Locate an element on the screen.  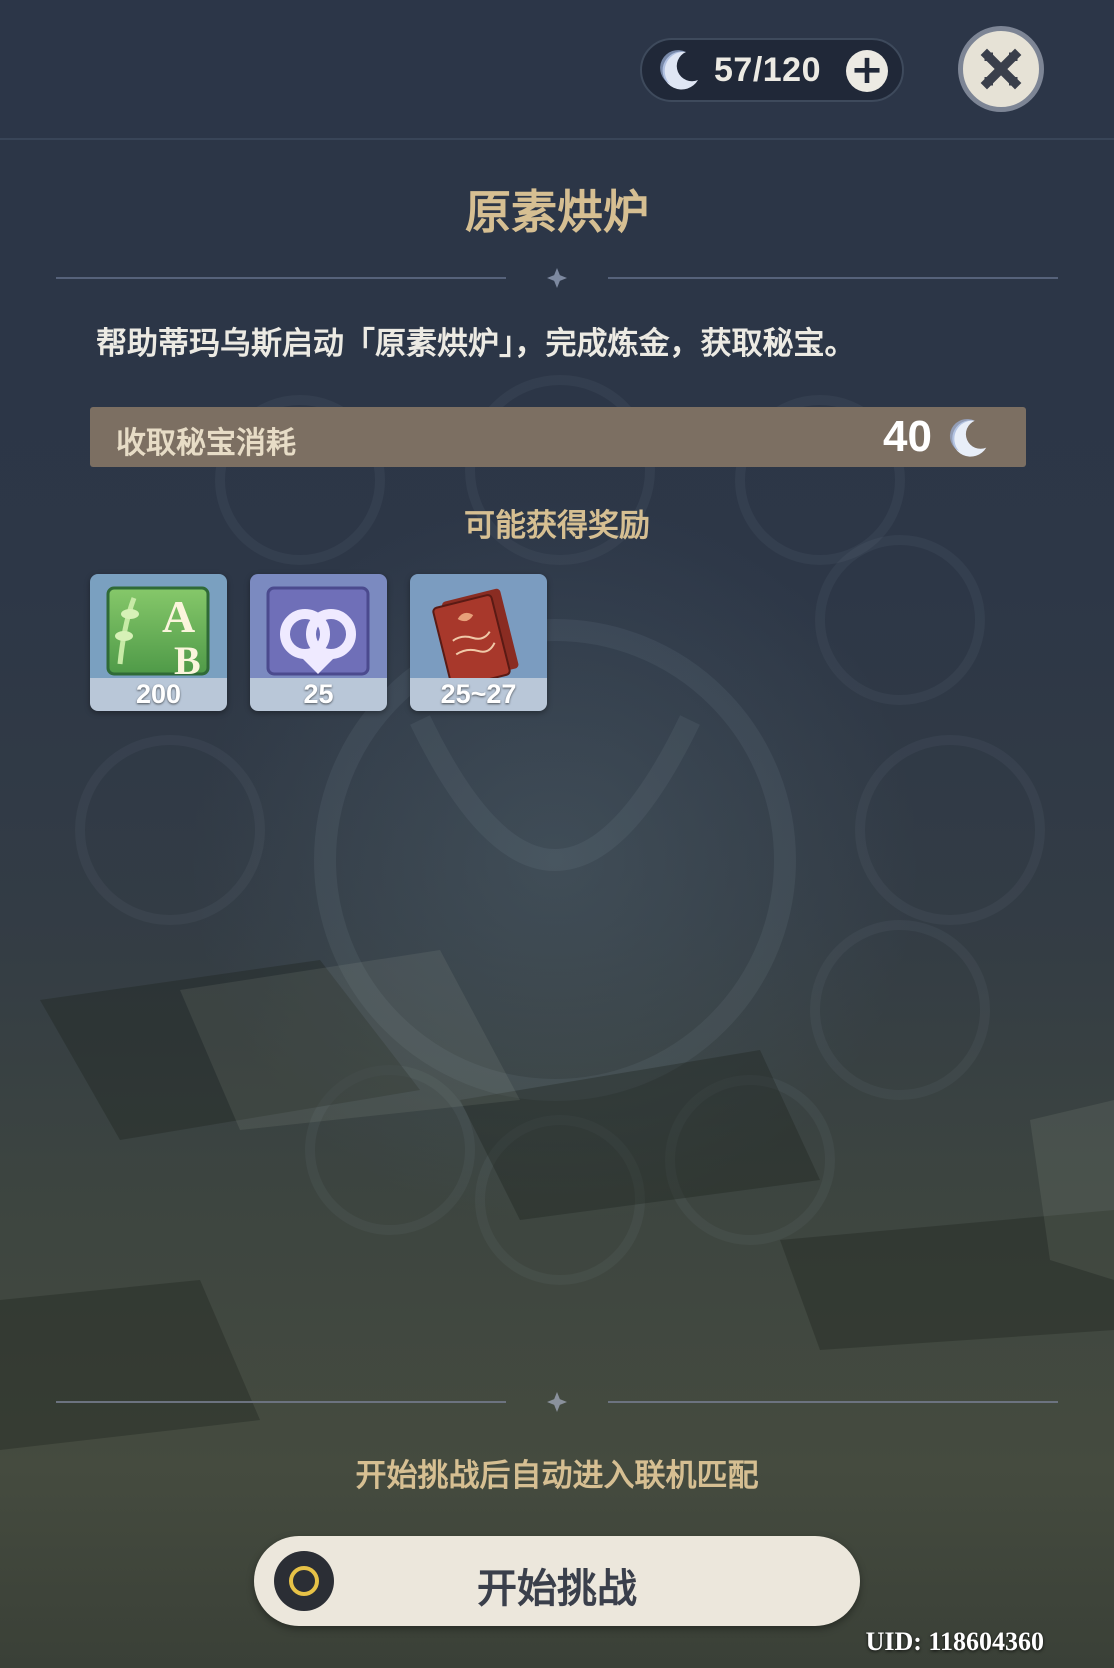
reward-quantity: 25~27 is located at coordinates (478, 694).